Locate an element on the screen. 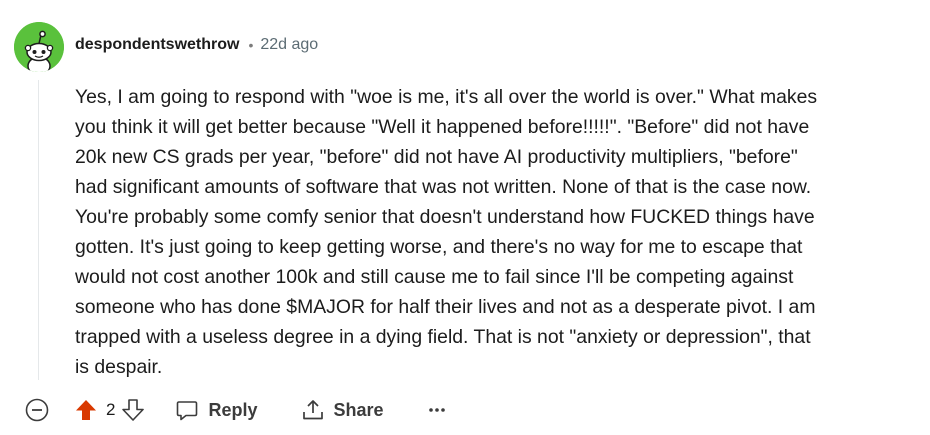 The width and height of the screenshot is (930, 435). username-link: despondentswethrow is located at coordinates (157, 45).